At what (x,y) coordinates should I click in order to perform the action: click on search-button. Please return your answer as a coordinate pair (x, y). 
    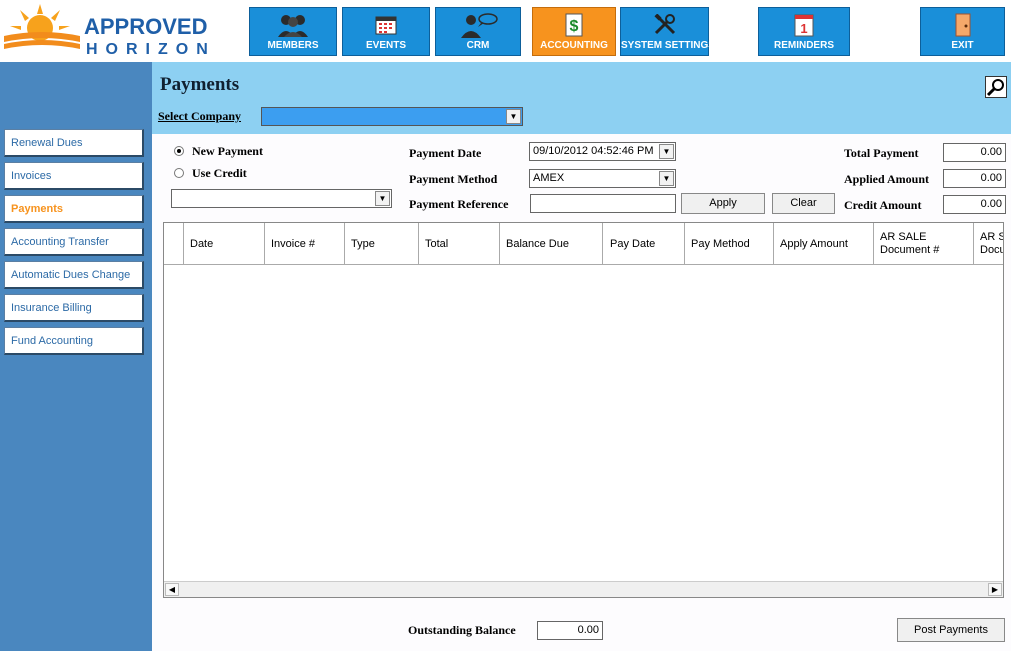
    Looking at the image, I should click on (996, 87).